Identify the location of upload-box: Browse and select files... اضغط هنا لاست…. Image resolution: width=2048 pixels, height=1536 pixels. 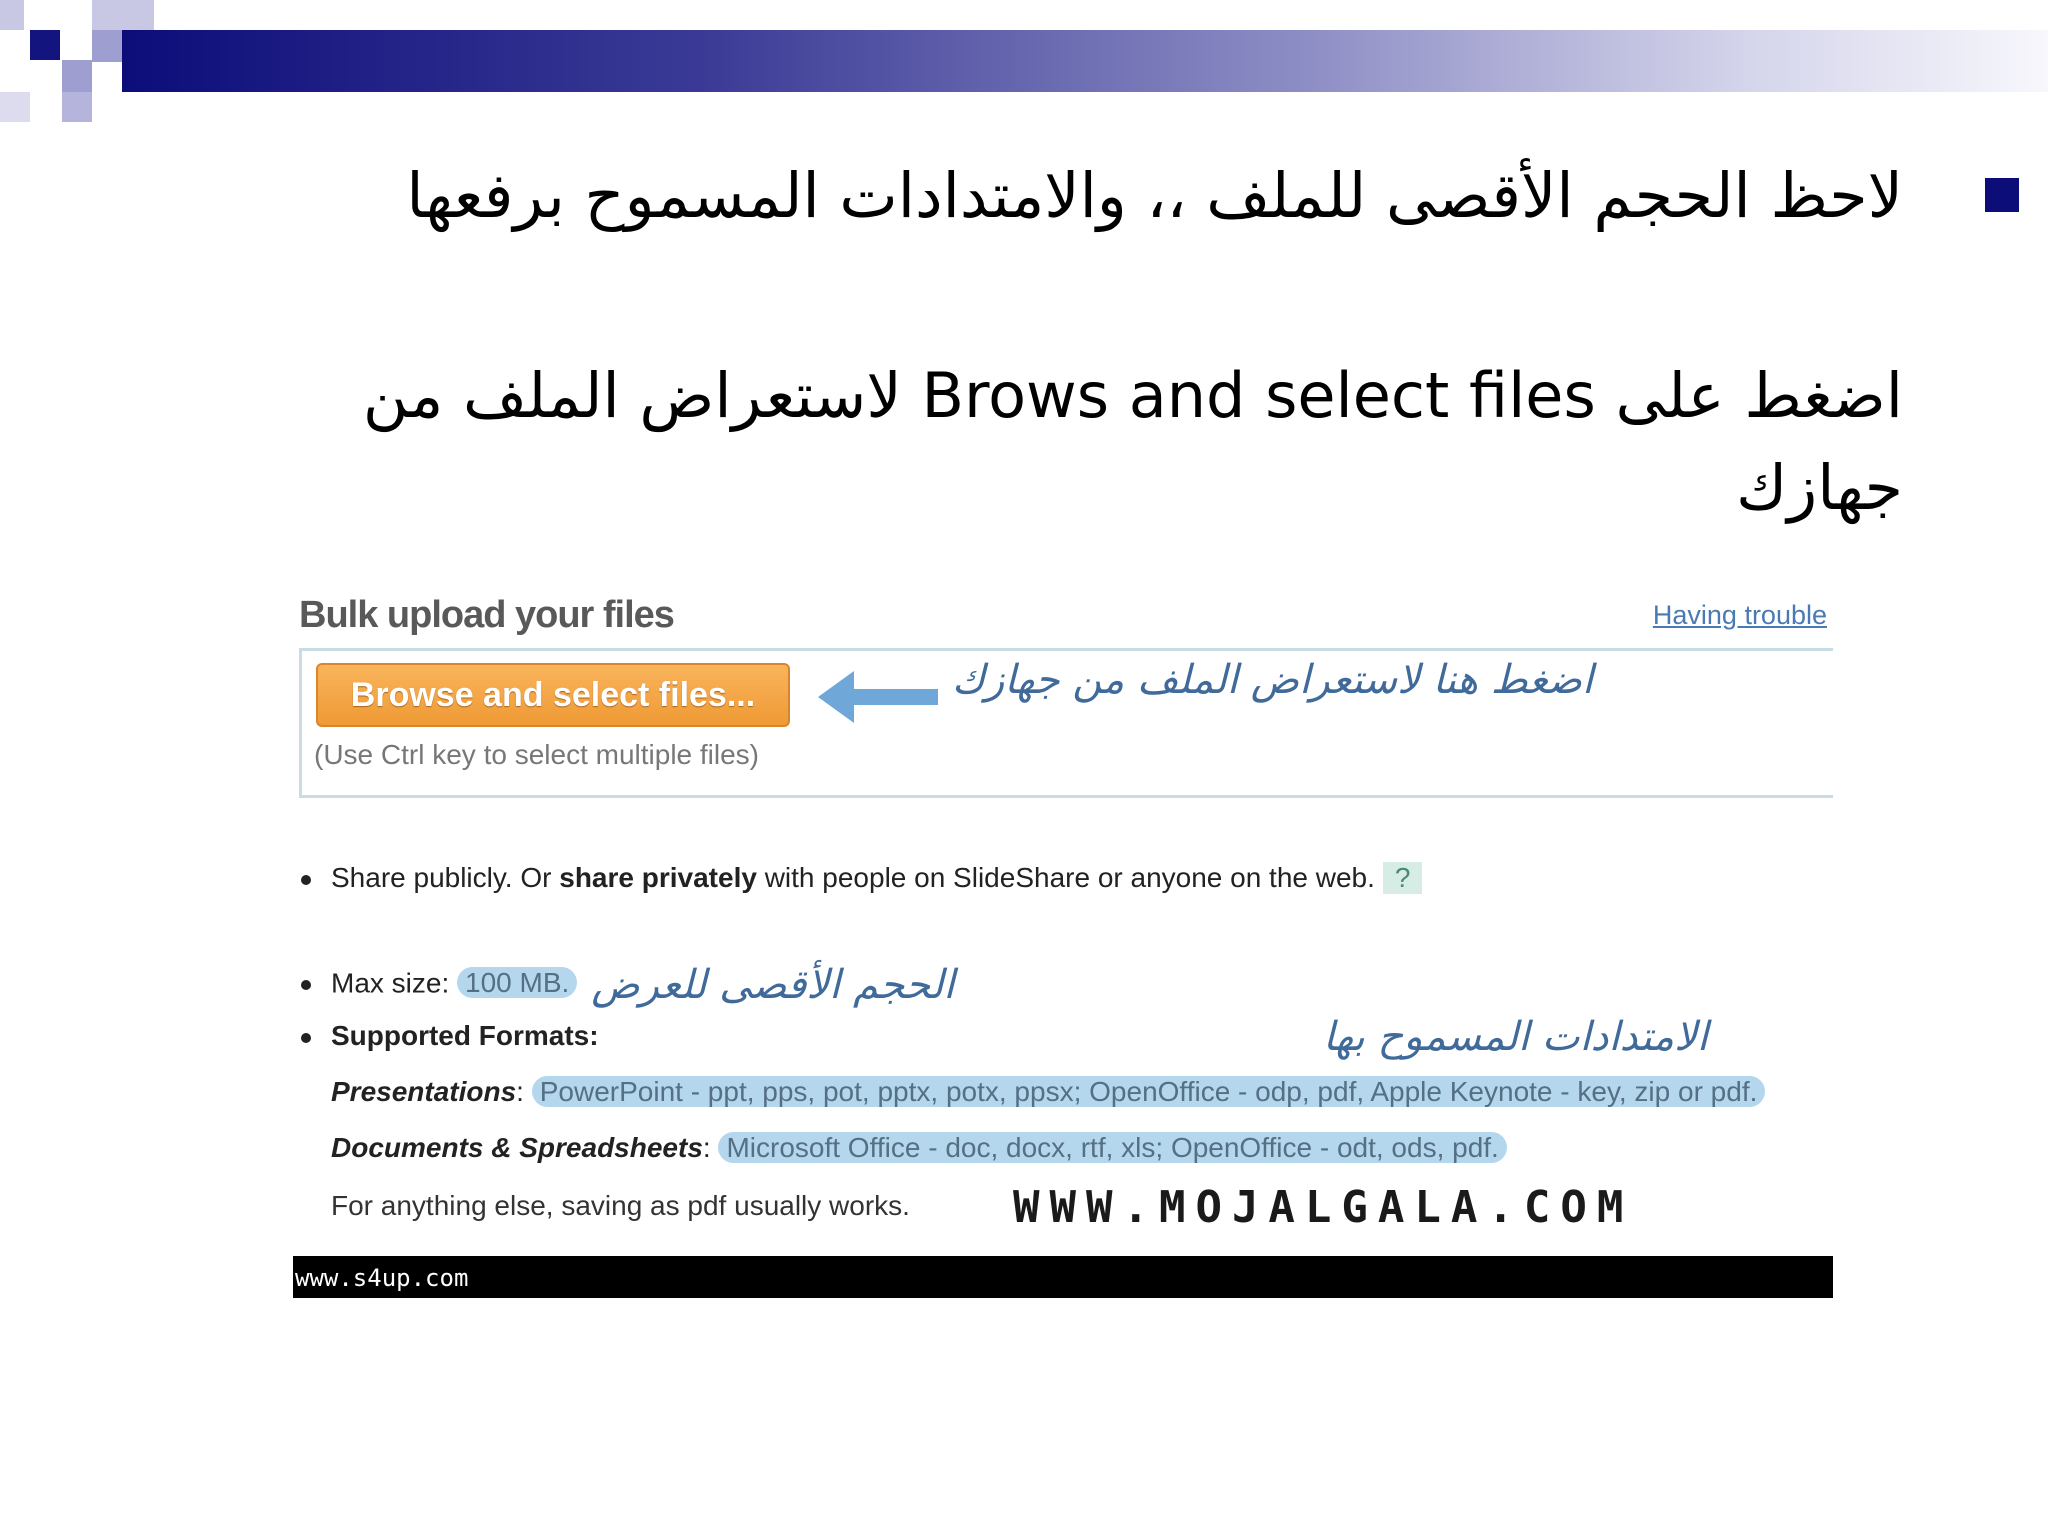
(1066, 723).